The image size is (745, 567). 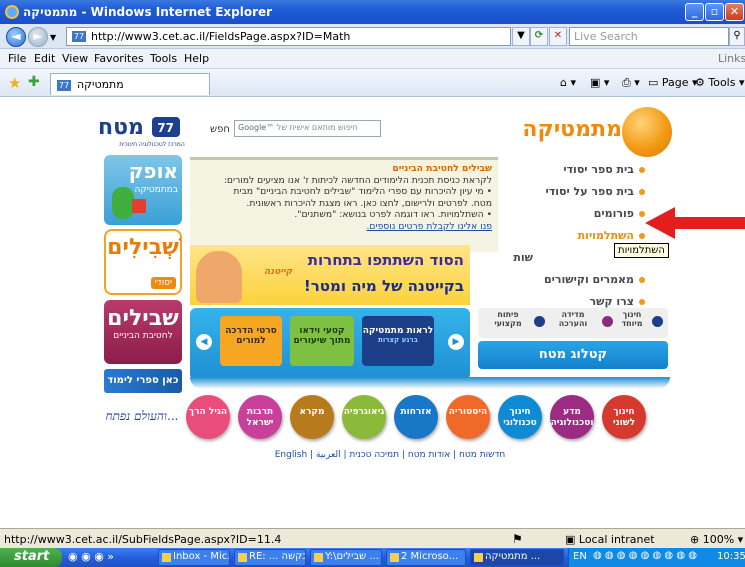 I want to click on carousel-item-teacher-films: סרטי הדרכה למורים, so click(x=251, y=341).